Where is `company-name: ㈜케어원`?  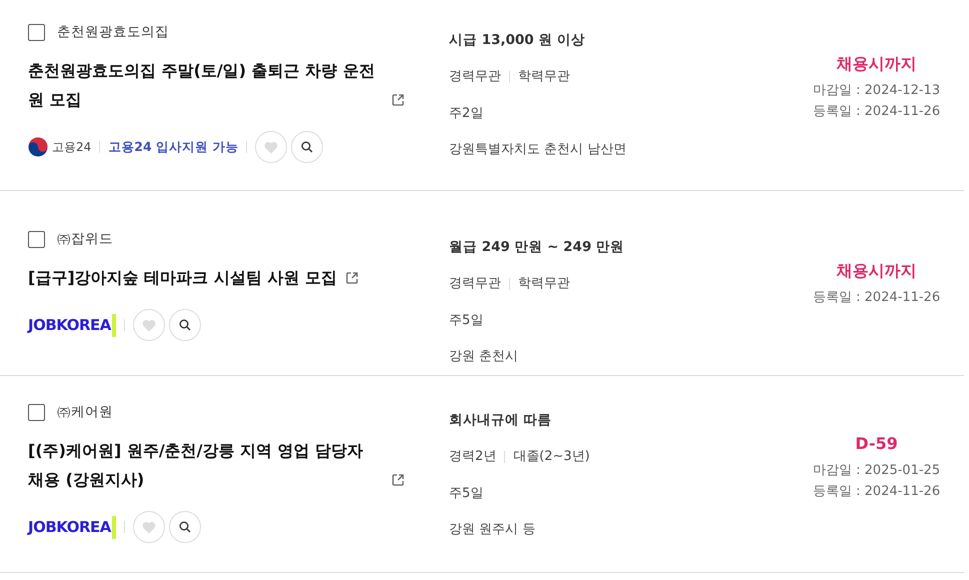 company-name: ㈜케어원 is located at coordinates (85, 412).